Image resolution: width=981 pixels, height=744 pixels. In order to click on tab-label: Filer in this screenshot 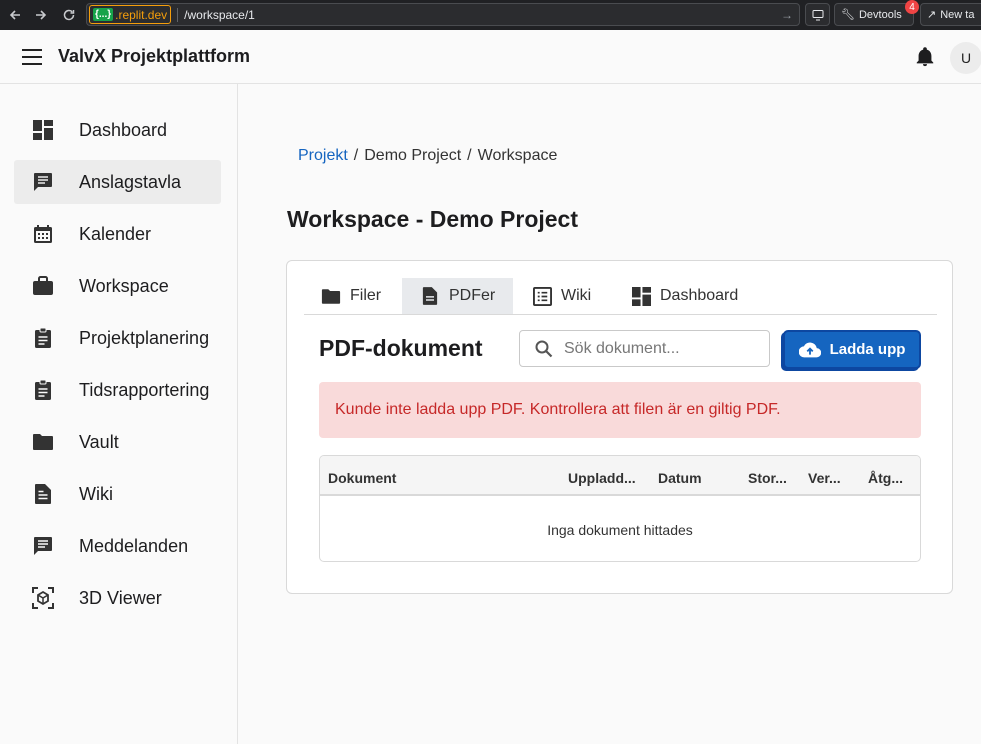, I will do `click(366, 295)`.